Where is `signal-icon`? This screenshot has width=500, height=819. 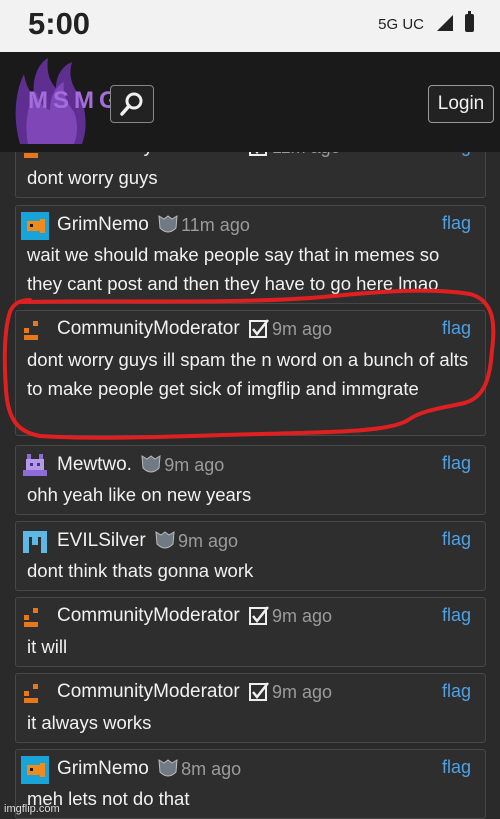
signal-icon is located at coordinates (445, 23).